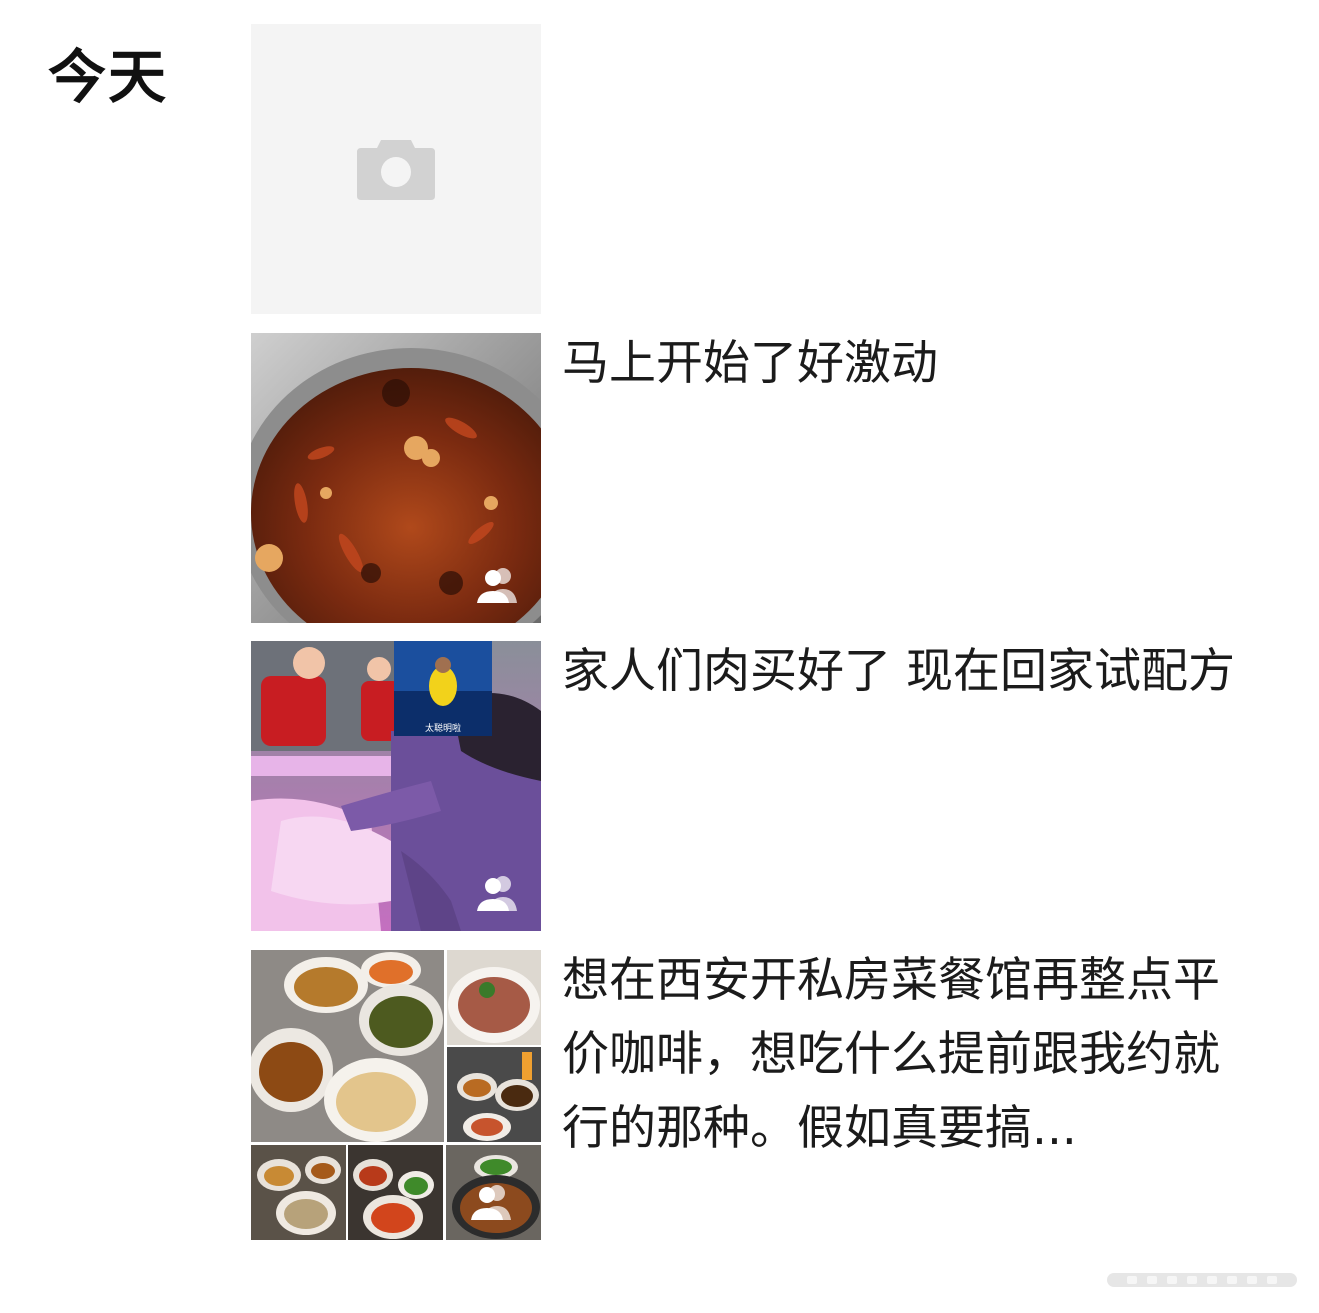  Describe the element at coordinates (396, 786) in the screenshot. I see `post-photo: 太聪明啦` at that location.